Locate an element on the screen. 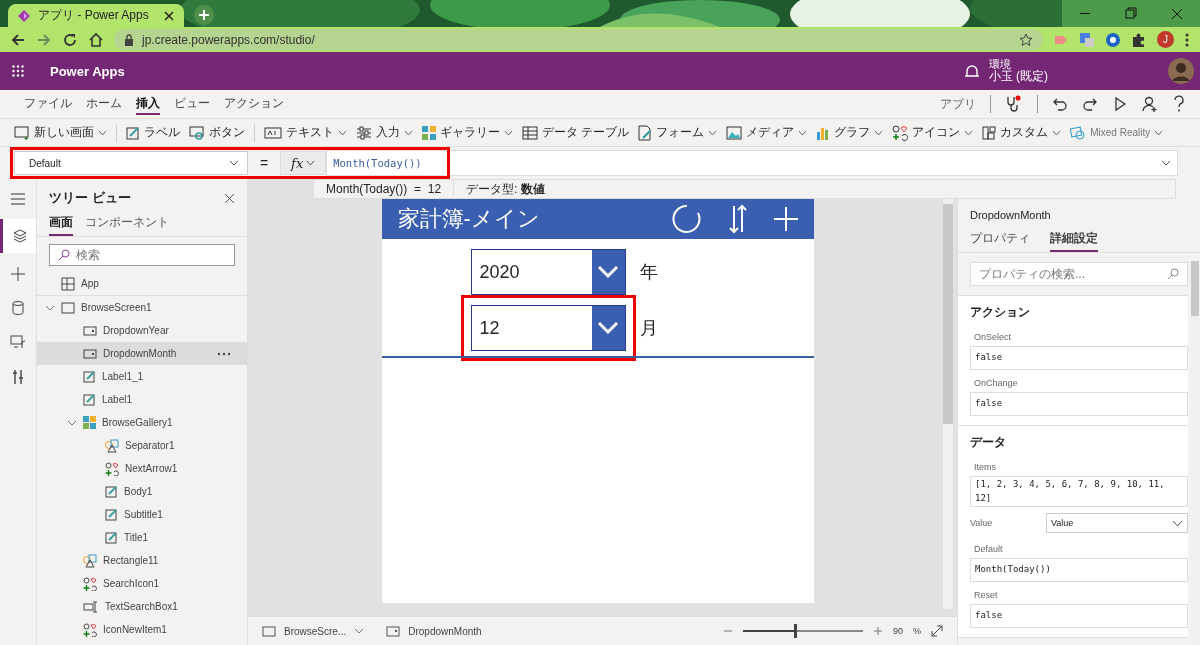  properties-tab: 詳細設定 is located at coordinates (1074, 239).